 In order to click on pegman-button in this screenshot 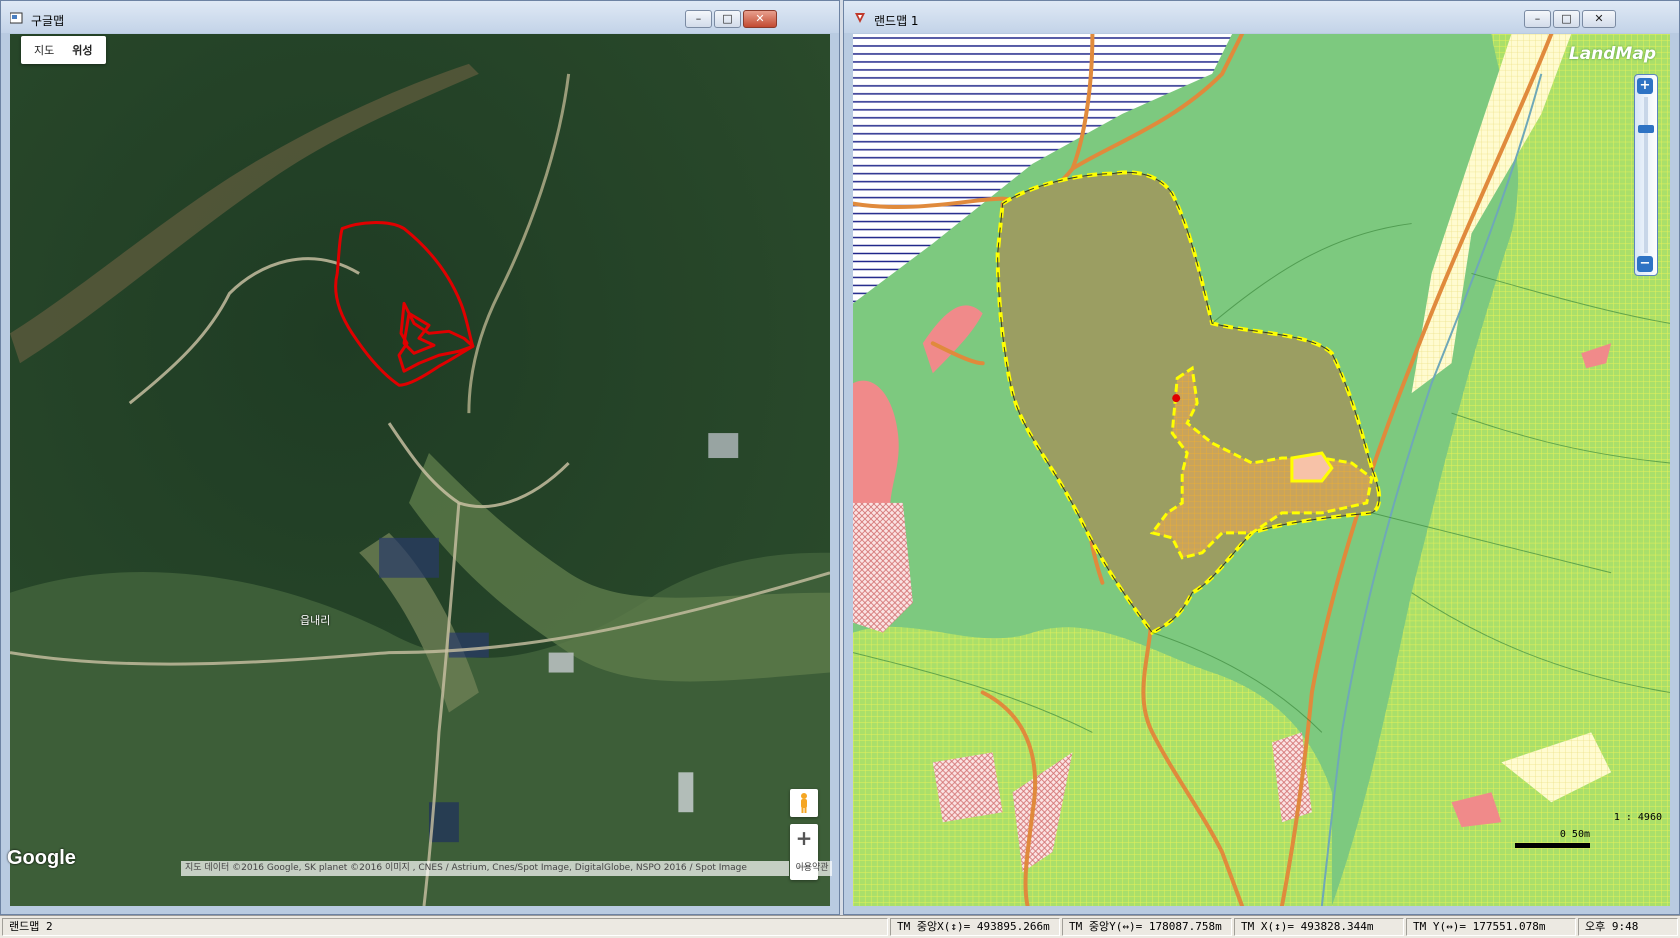, I will do `click(804, 803)`.